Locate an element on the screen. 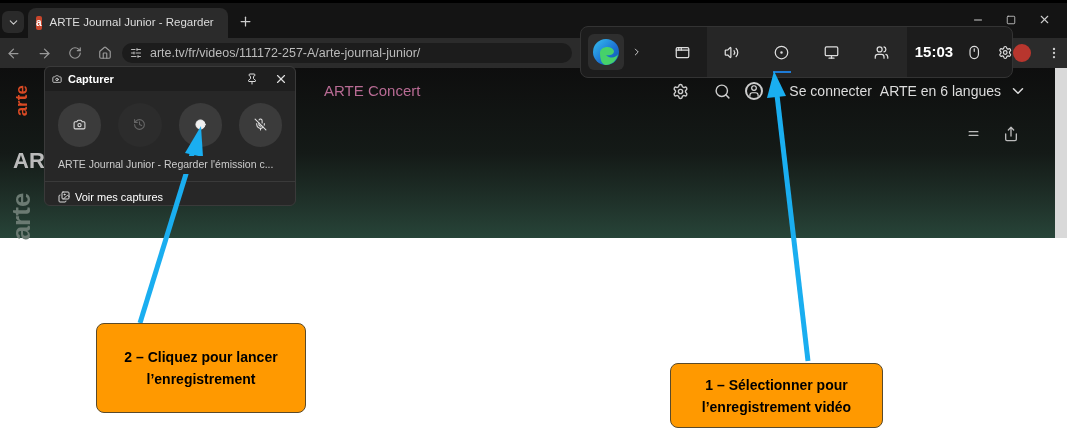  volume-icon is located at coordinates (732, 52).